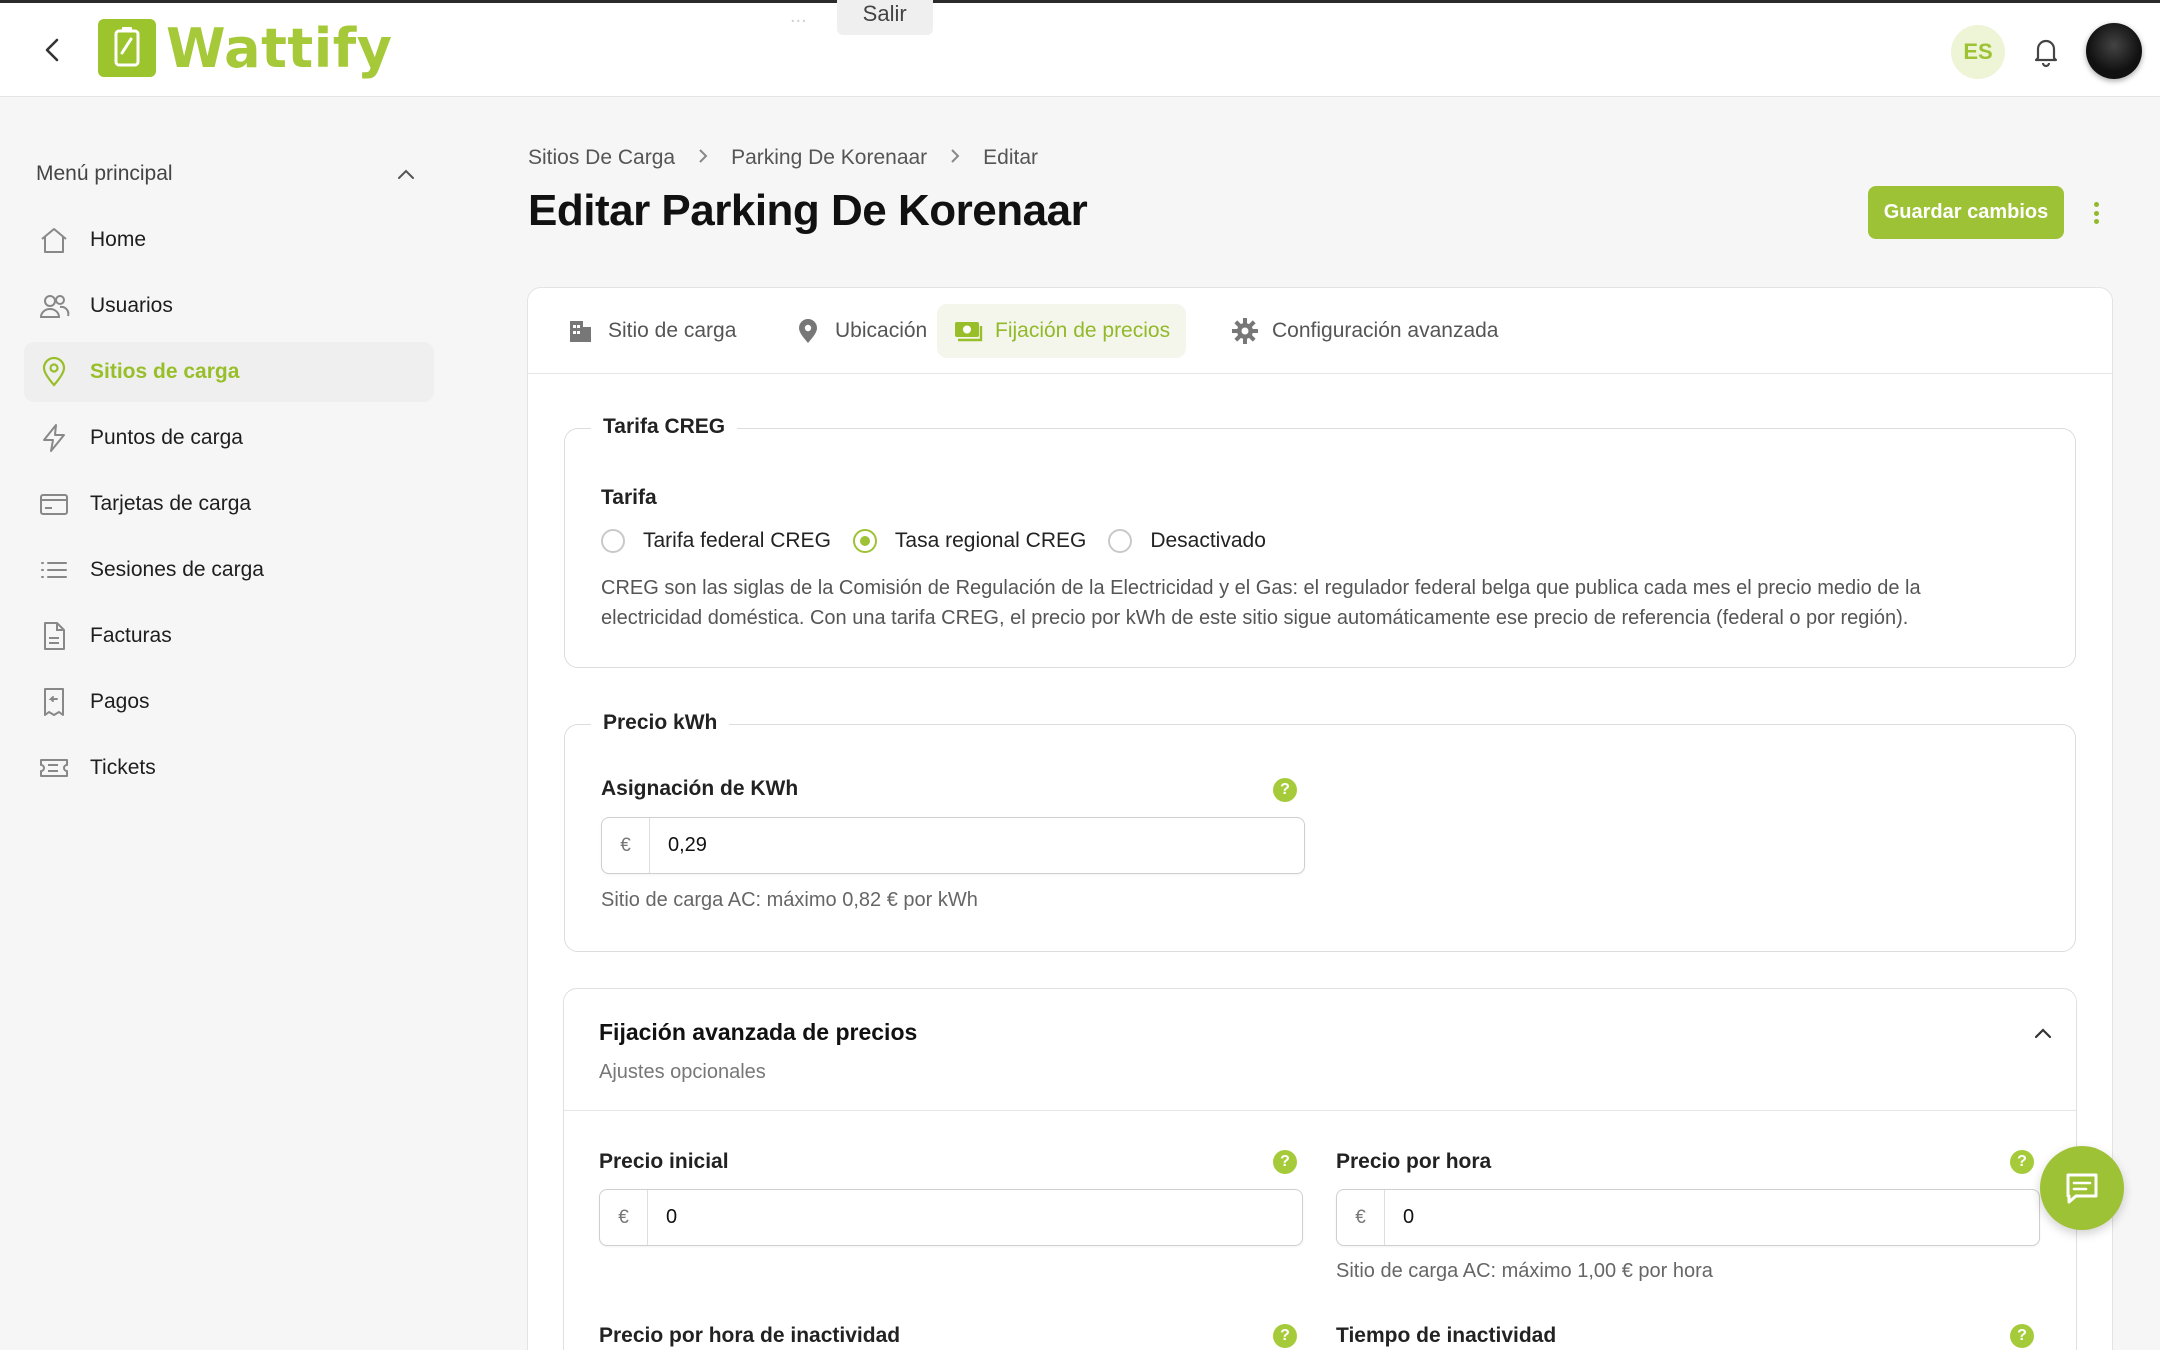  I want to click on breadcrumb-charging-sites: Sitios De Carga, so click(601, 158).